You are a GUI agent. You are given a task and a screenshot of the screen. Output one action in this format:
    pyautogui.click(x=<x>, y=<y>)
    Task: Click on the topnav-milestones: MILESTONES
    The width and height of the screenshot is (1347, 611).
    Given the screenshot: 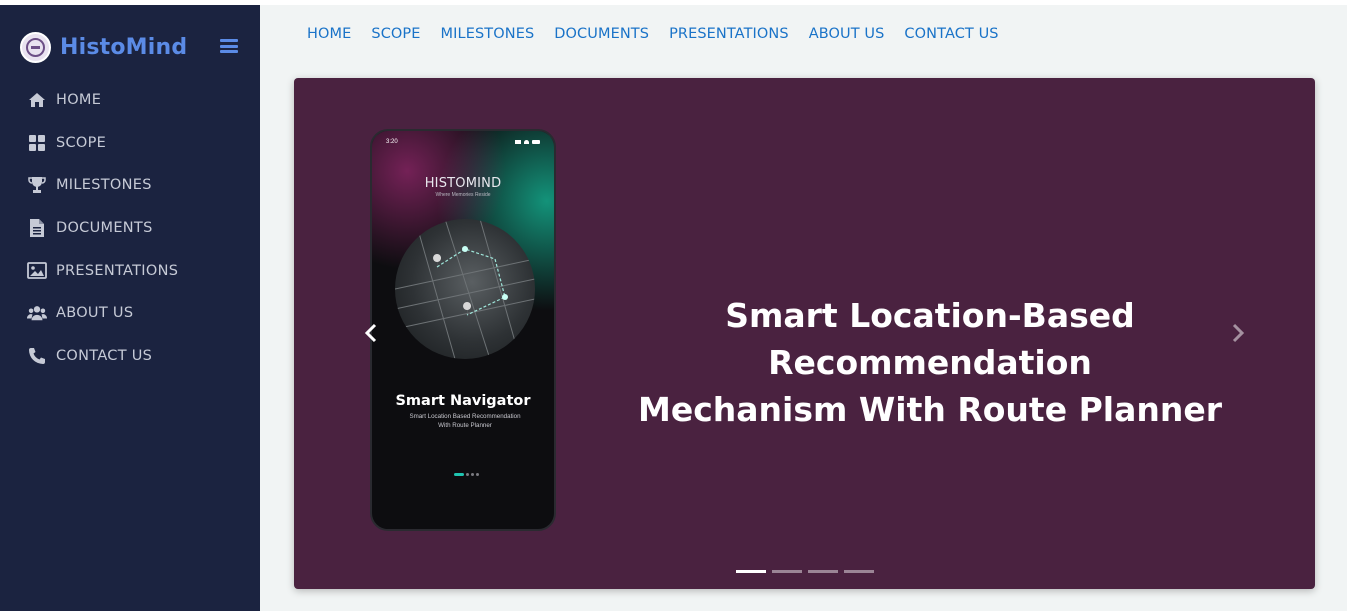 What is the action you would take?
    pyautogui.click(x=488, y=34)
    